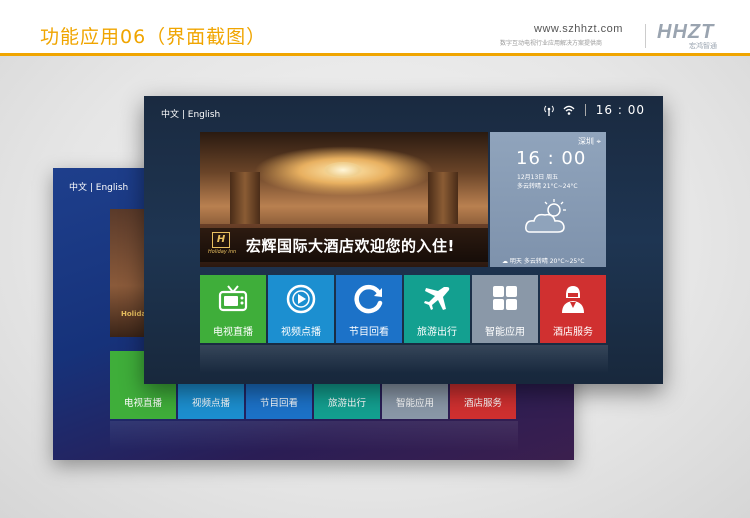  What do you see at coordinates (369, 332) in the screenshot?
I see `tile-label: 节目回看` at bounding box center [369, 332].